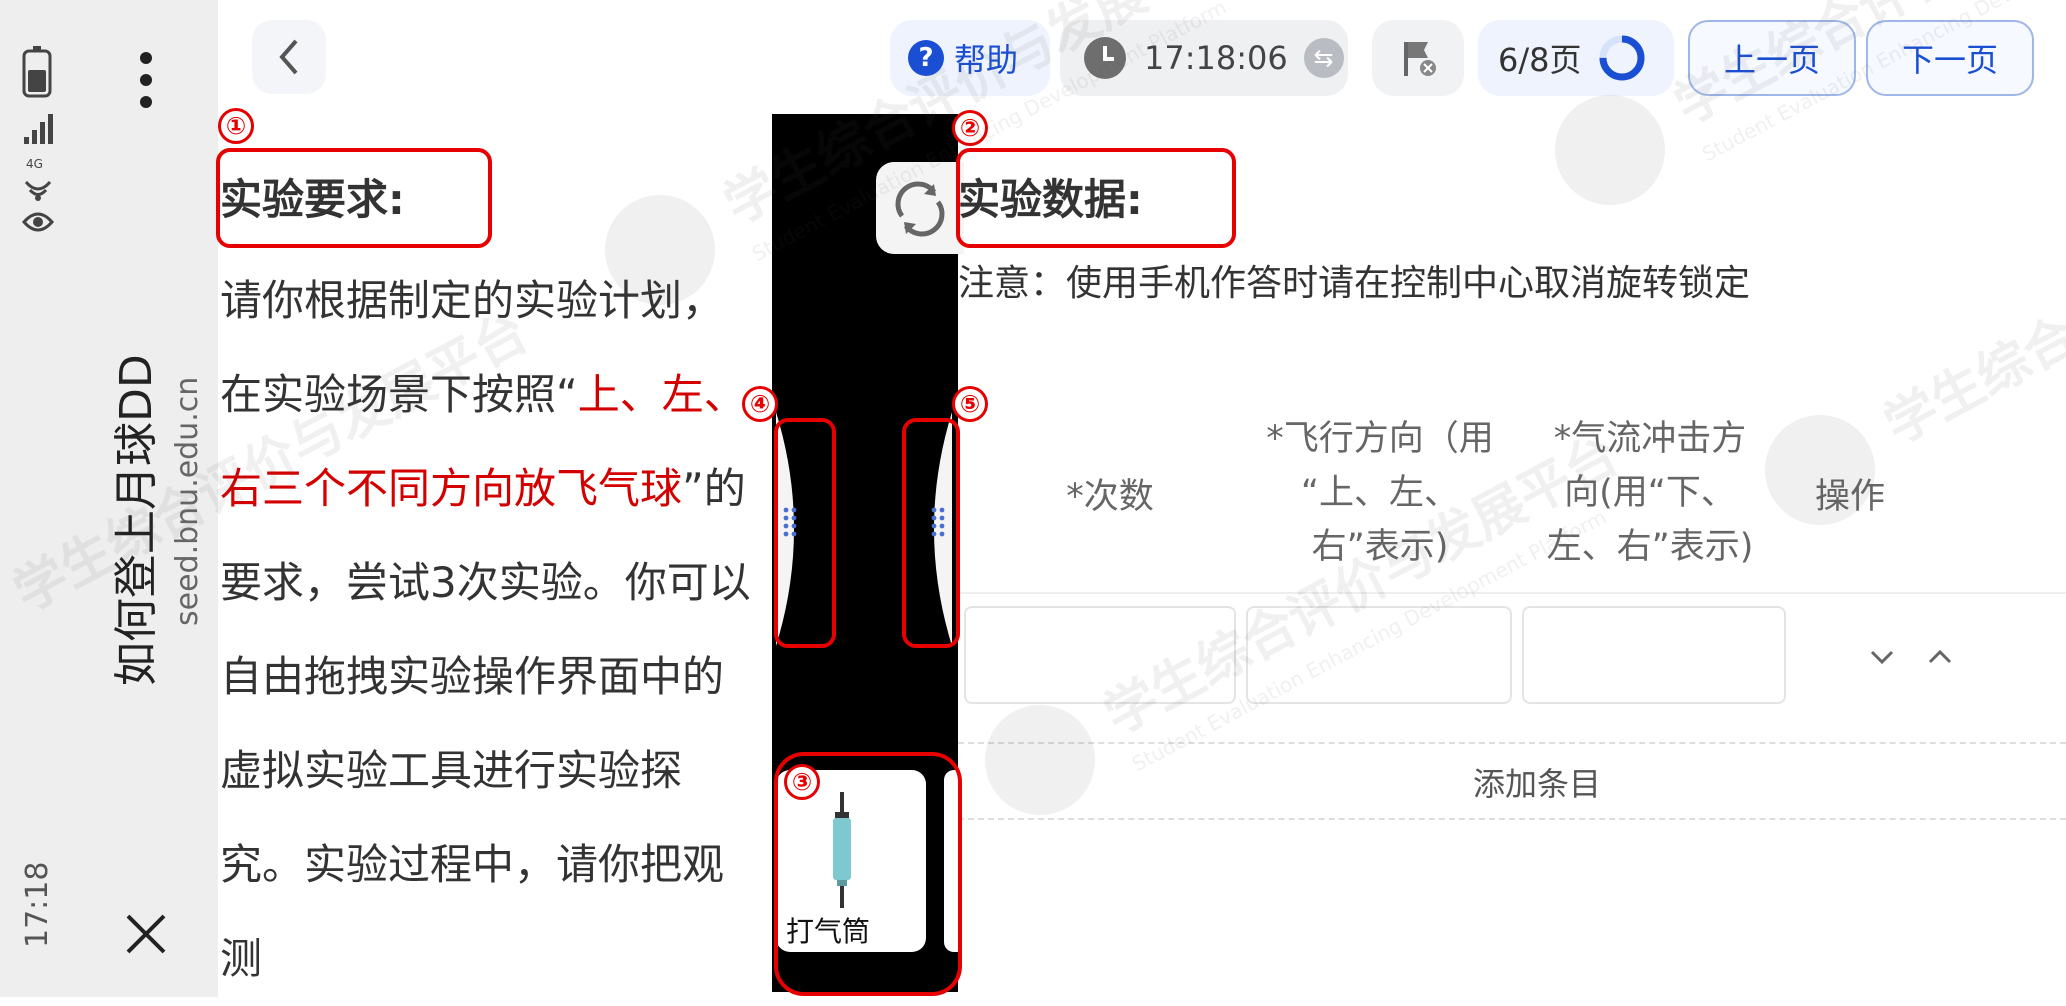  I want to click on data-note: 注意：使用手机作答时请在控制中心取消旋转锁定, so click(1354, 283).